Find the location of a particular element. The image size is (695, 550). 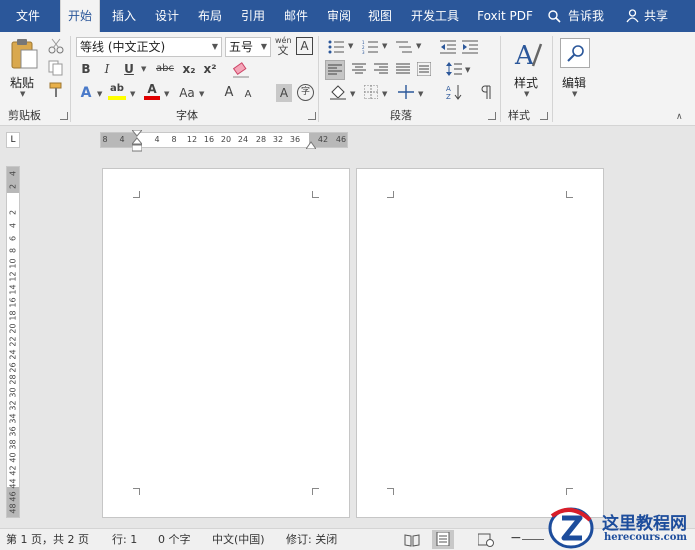

shading-dropdown-icon: ▼ is located at coordinates (352, 94).